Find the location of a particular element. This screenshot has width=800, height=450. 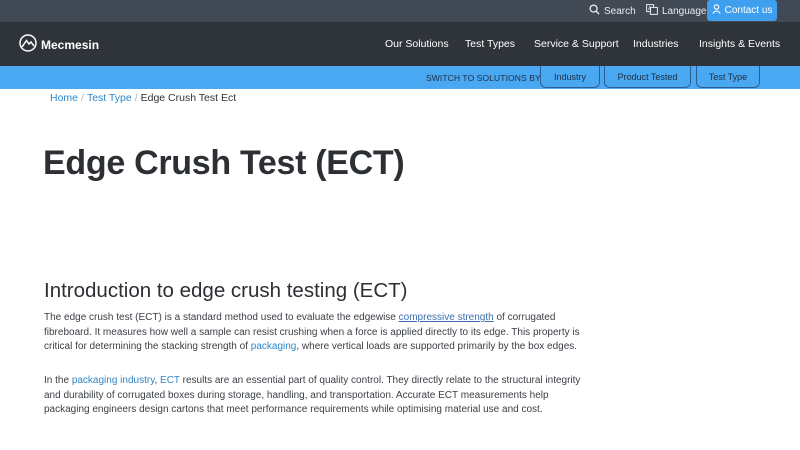

switch-solutions-label: SWITCH TO SOLUTIONS BY is located at coordinates (483, 77).